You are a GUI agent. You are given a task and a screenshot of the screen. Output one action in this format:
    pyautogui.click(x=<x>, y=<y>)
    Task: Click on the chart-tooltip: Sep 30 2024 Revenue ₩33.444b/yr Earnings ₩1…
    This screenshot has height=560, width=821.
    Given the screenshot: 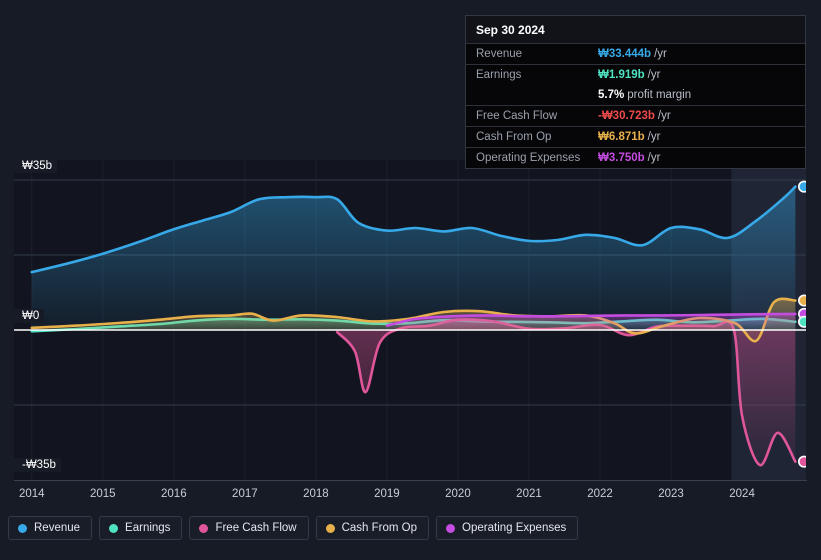 What is the action you would take?
    pyautogui.click(x=635, y=92)
    